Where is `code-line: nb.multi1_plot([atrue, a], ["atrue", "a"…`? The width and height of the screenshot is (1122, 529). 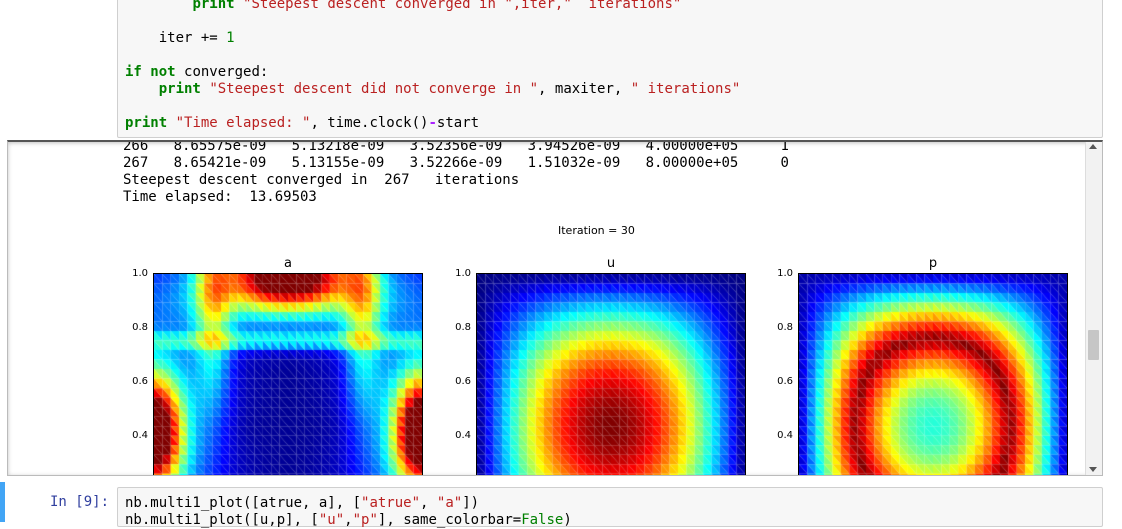
code-line: nb.multi1_plot([atrue, a], ["atrue", "a"… is located at coordinates (302, 503).